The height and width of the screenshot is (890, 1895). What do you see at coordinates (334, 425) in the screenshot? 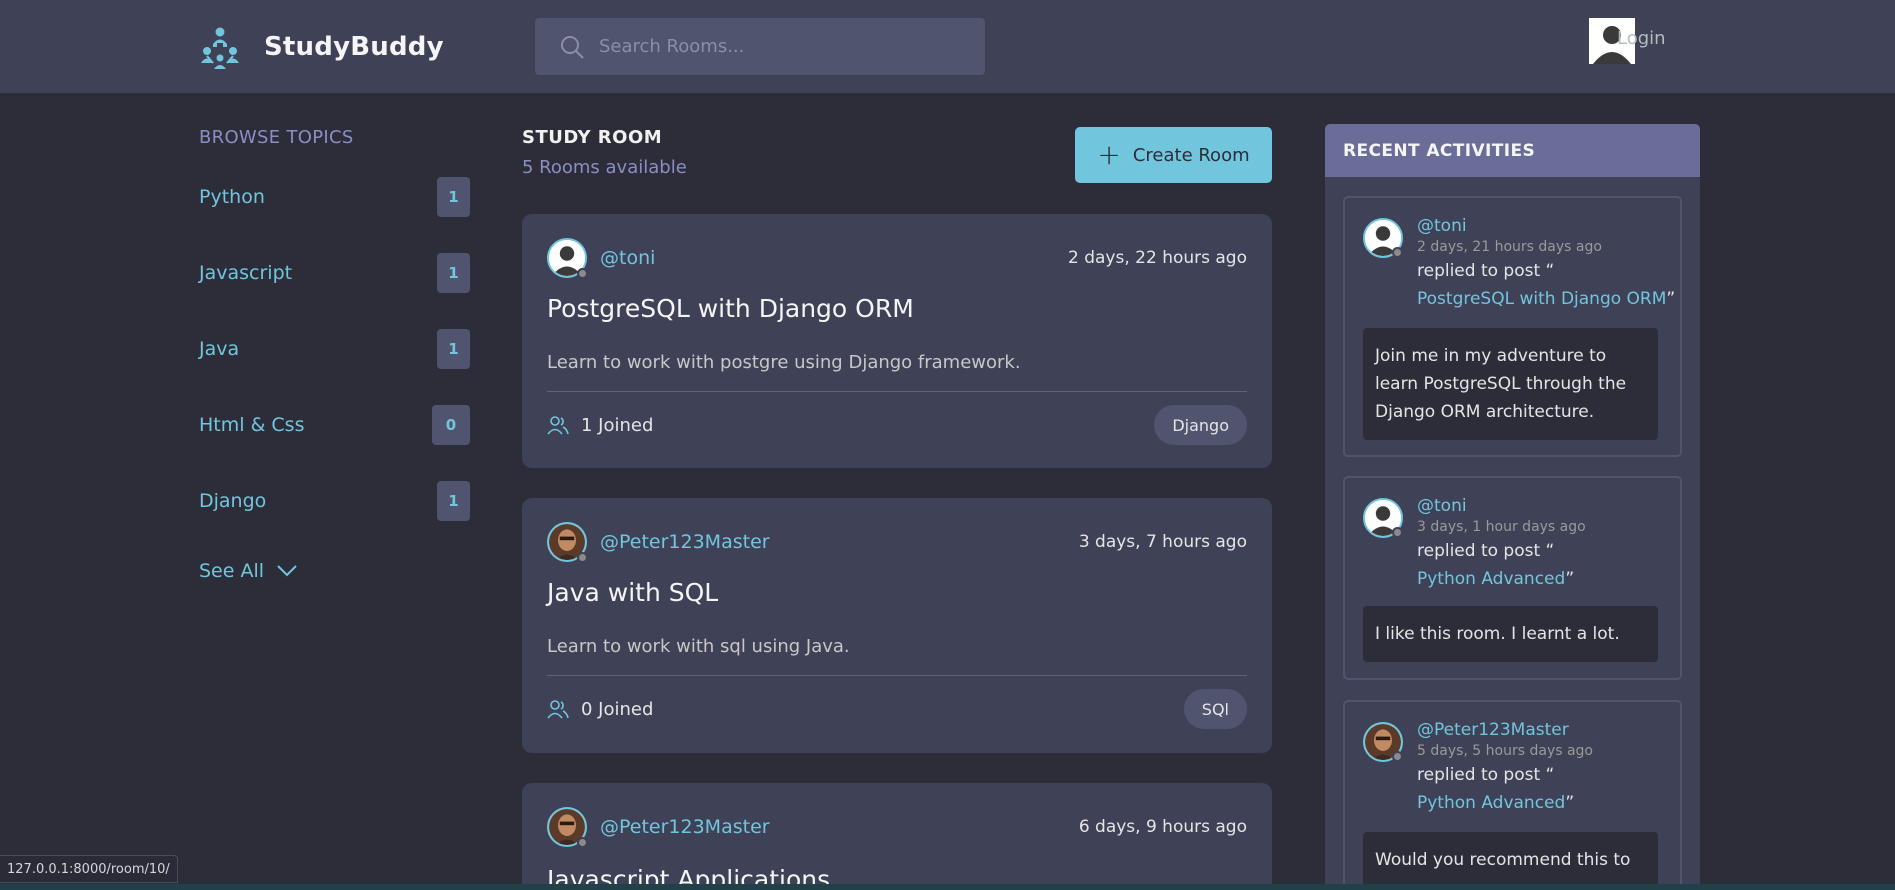
I see `topic-html-css: Html & Css 0` at bounding box center [334, 425].